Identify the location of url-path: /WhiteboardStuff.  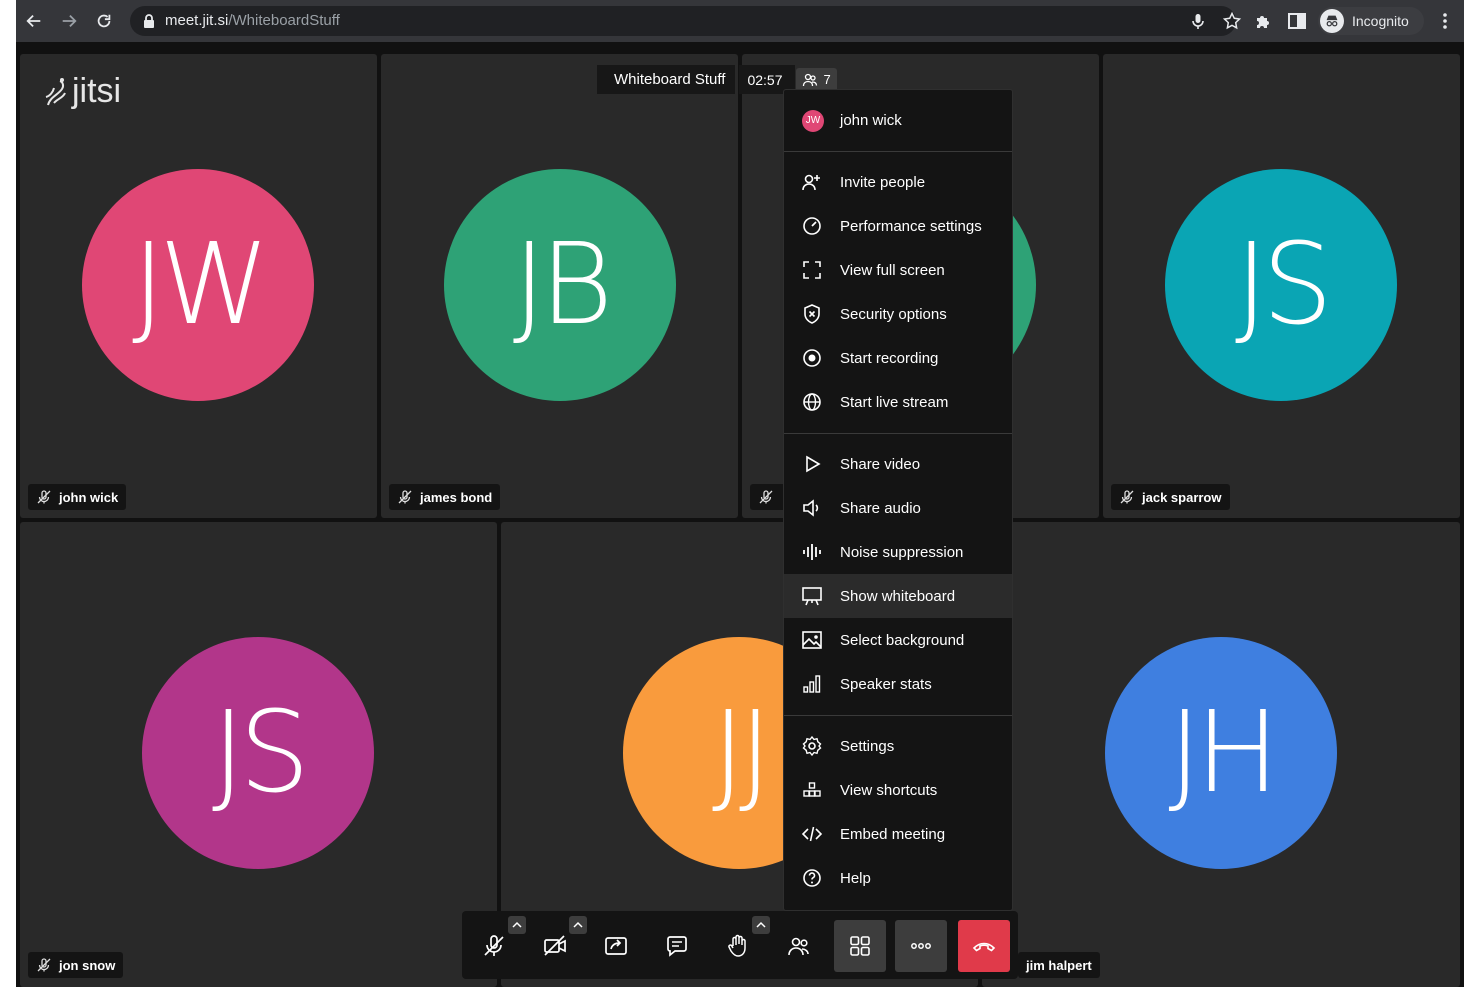
(284, 20).